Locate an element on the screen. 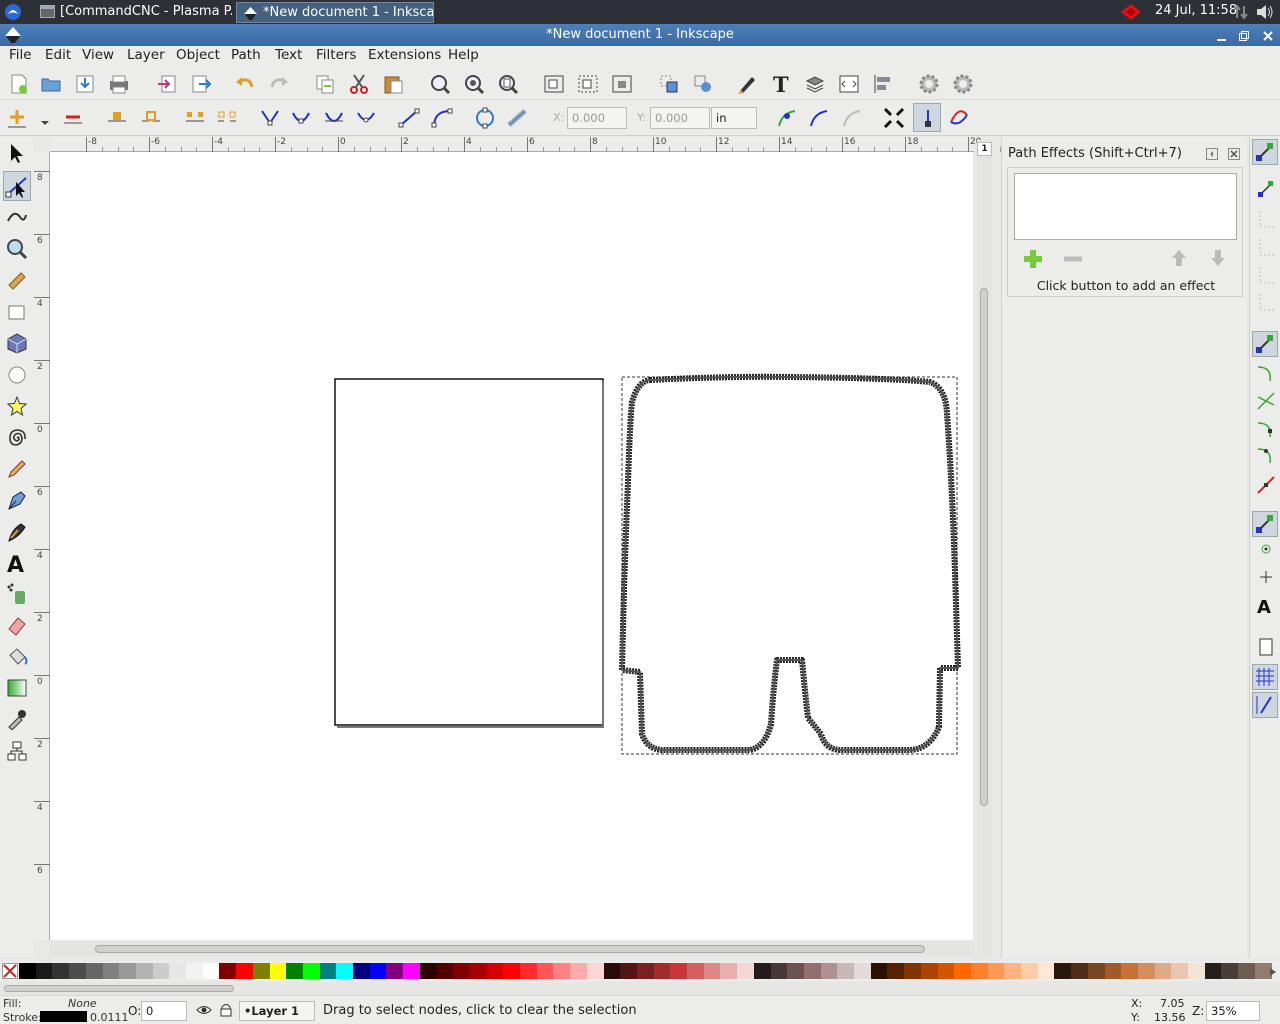  snap-bbox-edge-icon is located at coordinates (1266, 221).